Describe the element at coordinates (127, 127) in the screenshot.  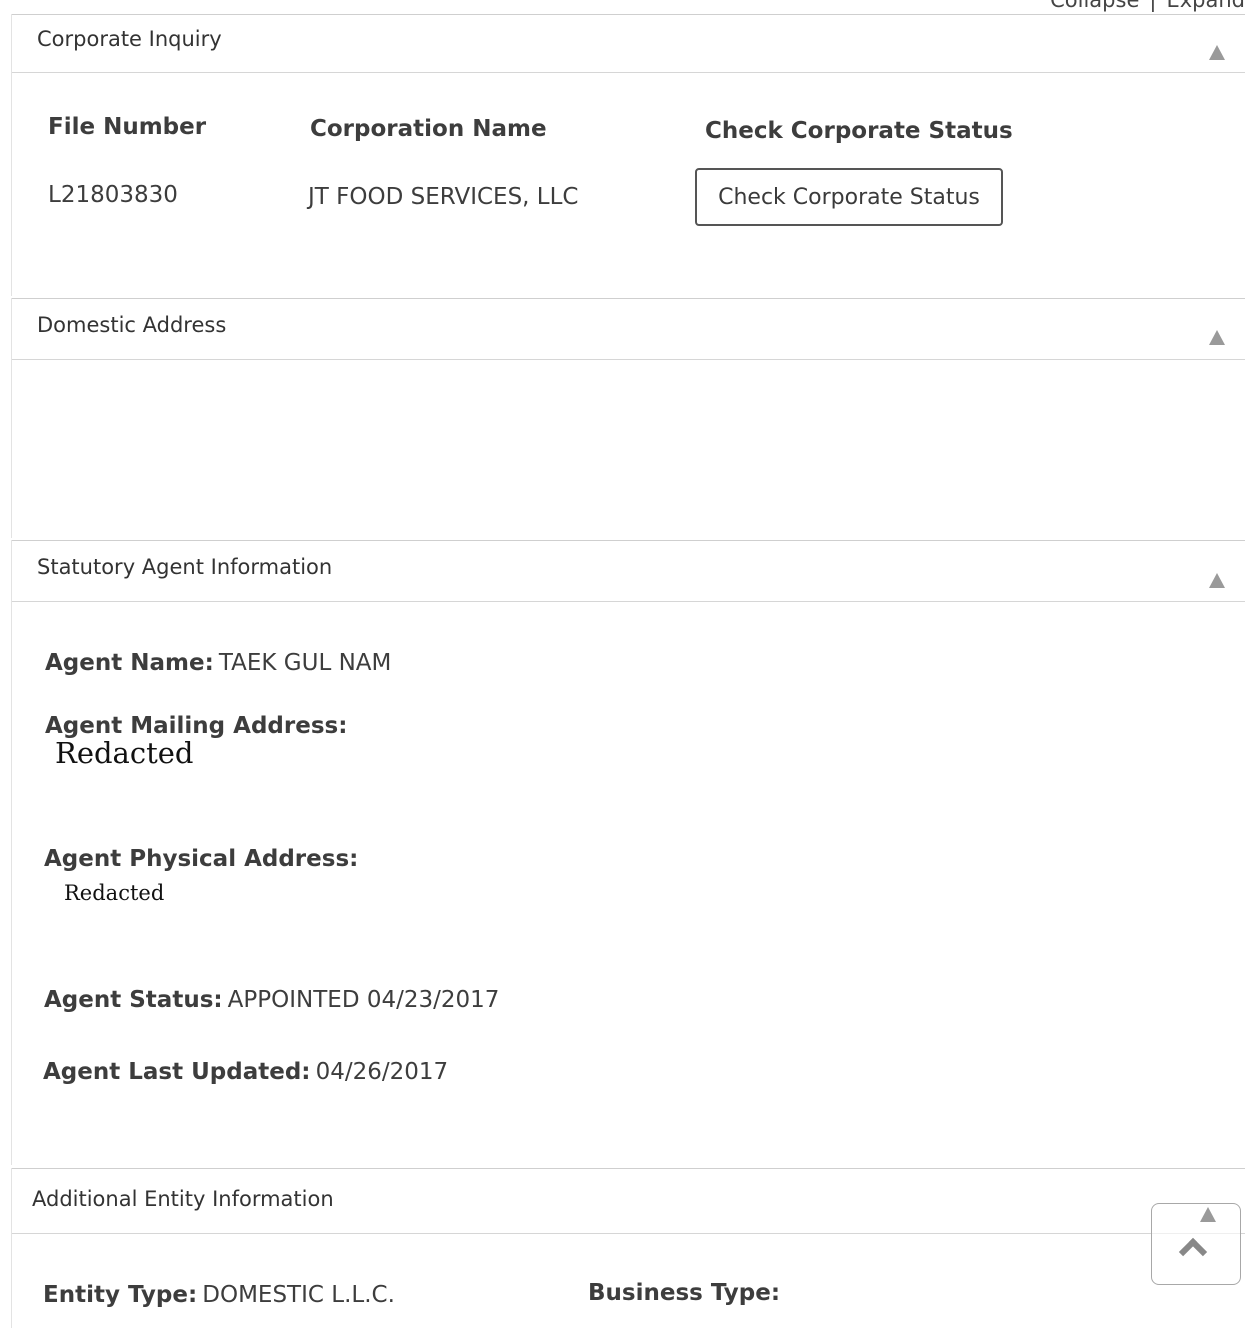
I see `file-number-label: File Number` at that location.